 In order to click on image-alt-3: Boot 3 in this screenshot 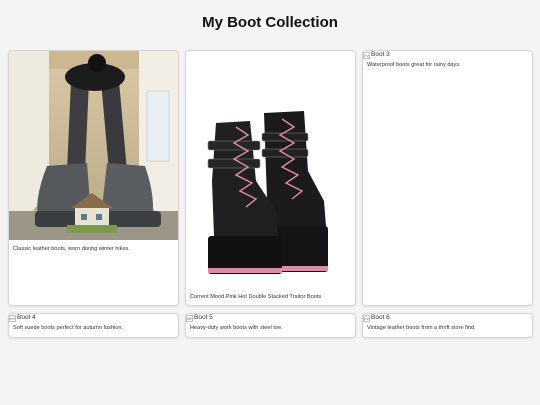, I will do `click(380, 54)`.